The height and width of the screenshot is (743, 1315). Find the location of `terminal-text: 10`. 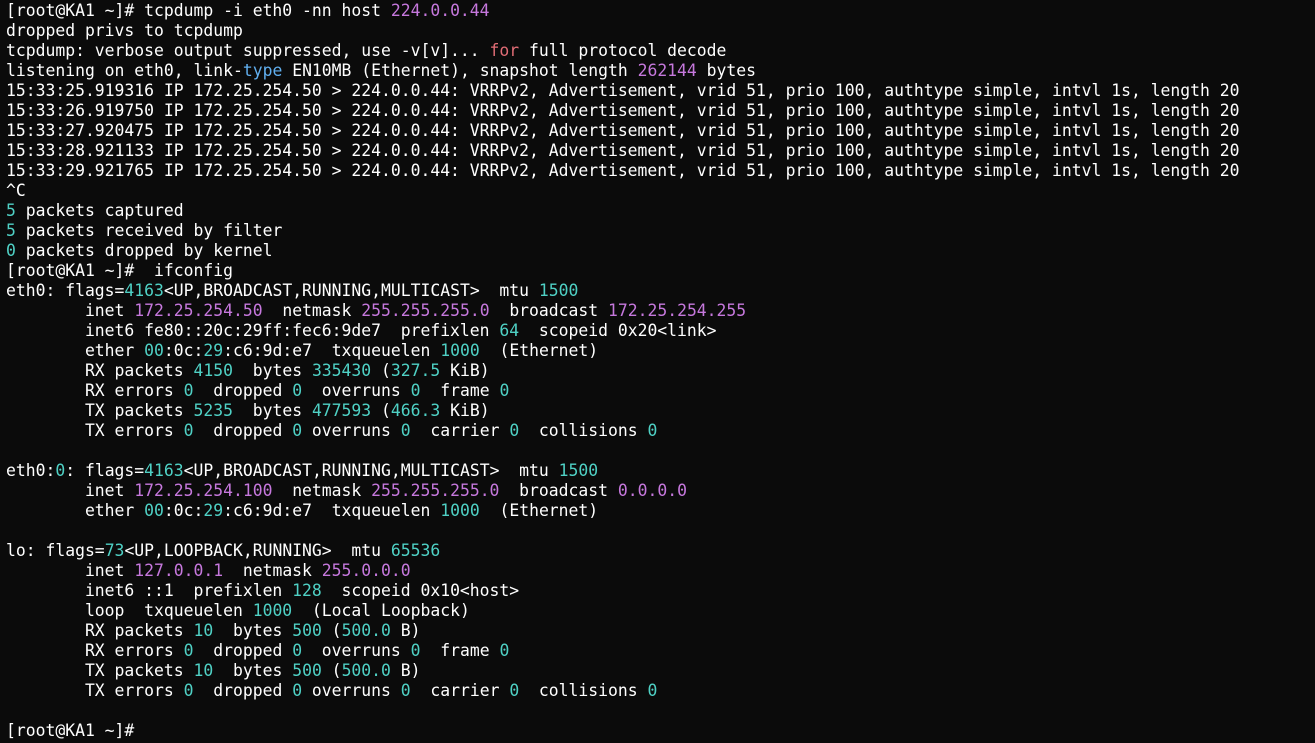

terminal-text: 10 is located at coordinates (203, 630).